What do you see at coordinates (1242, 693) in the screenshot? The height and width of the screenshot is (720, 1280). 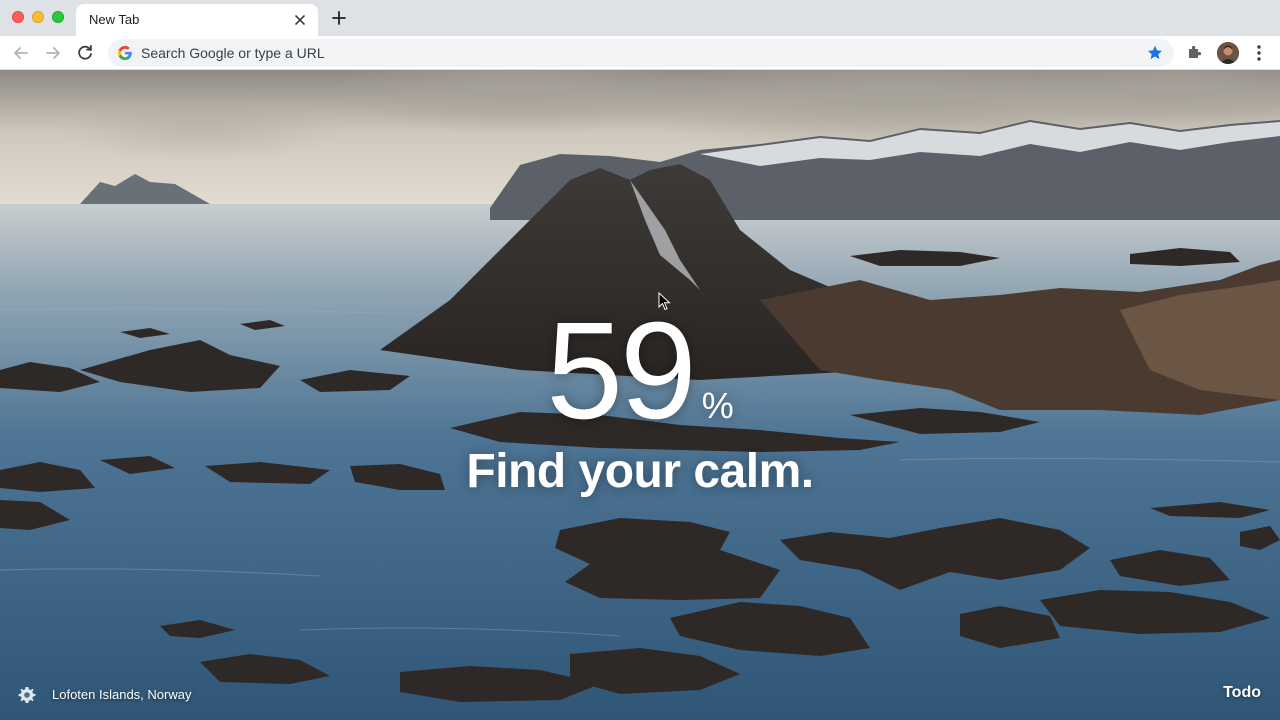 I see `todo-button: Todo` at bounding box center [1242, 693].